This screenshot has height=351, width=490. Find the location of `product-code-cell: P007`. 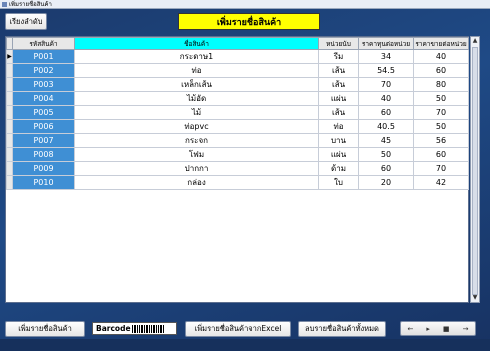

product-code-cell: P007 is located at coordinates (43, 140).